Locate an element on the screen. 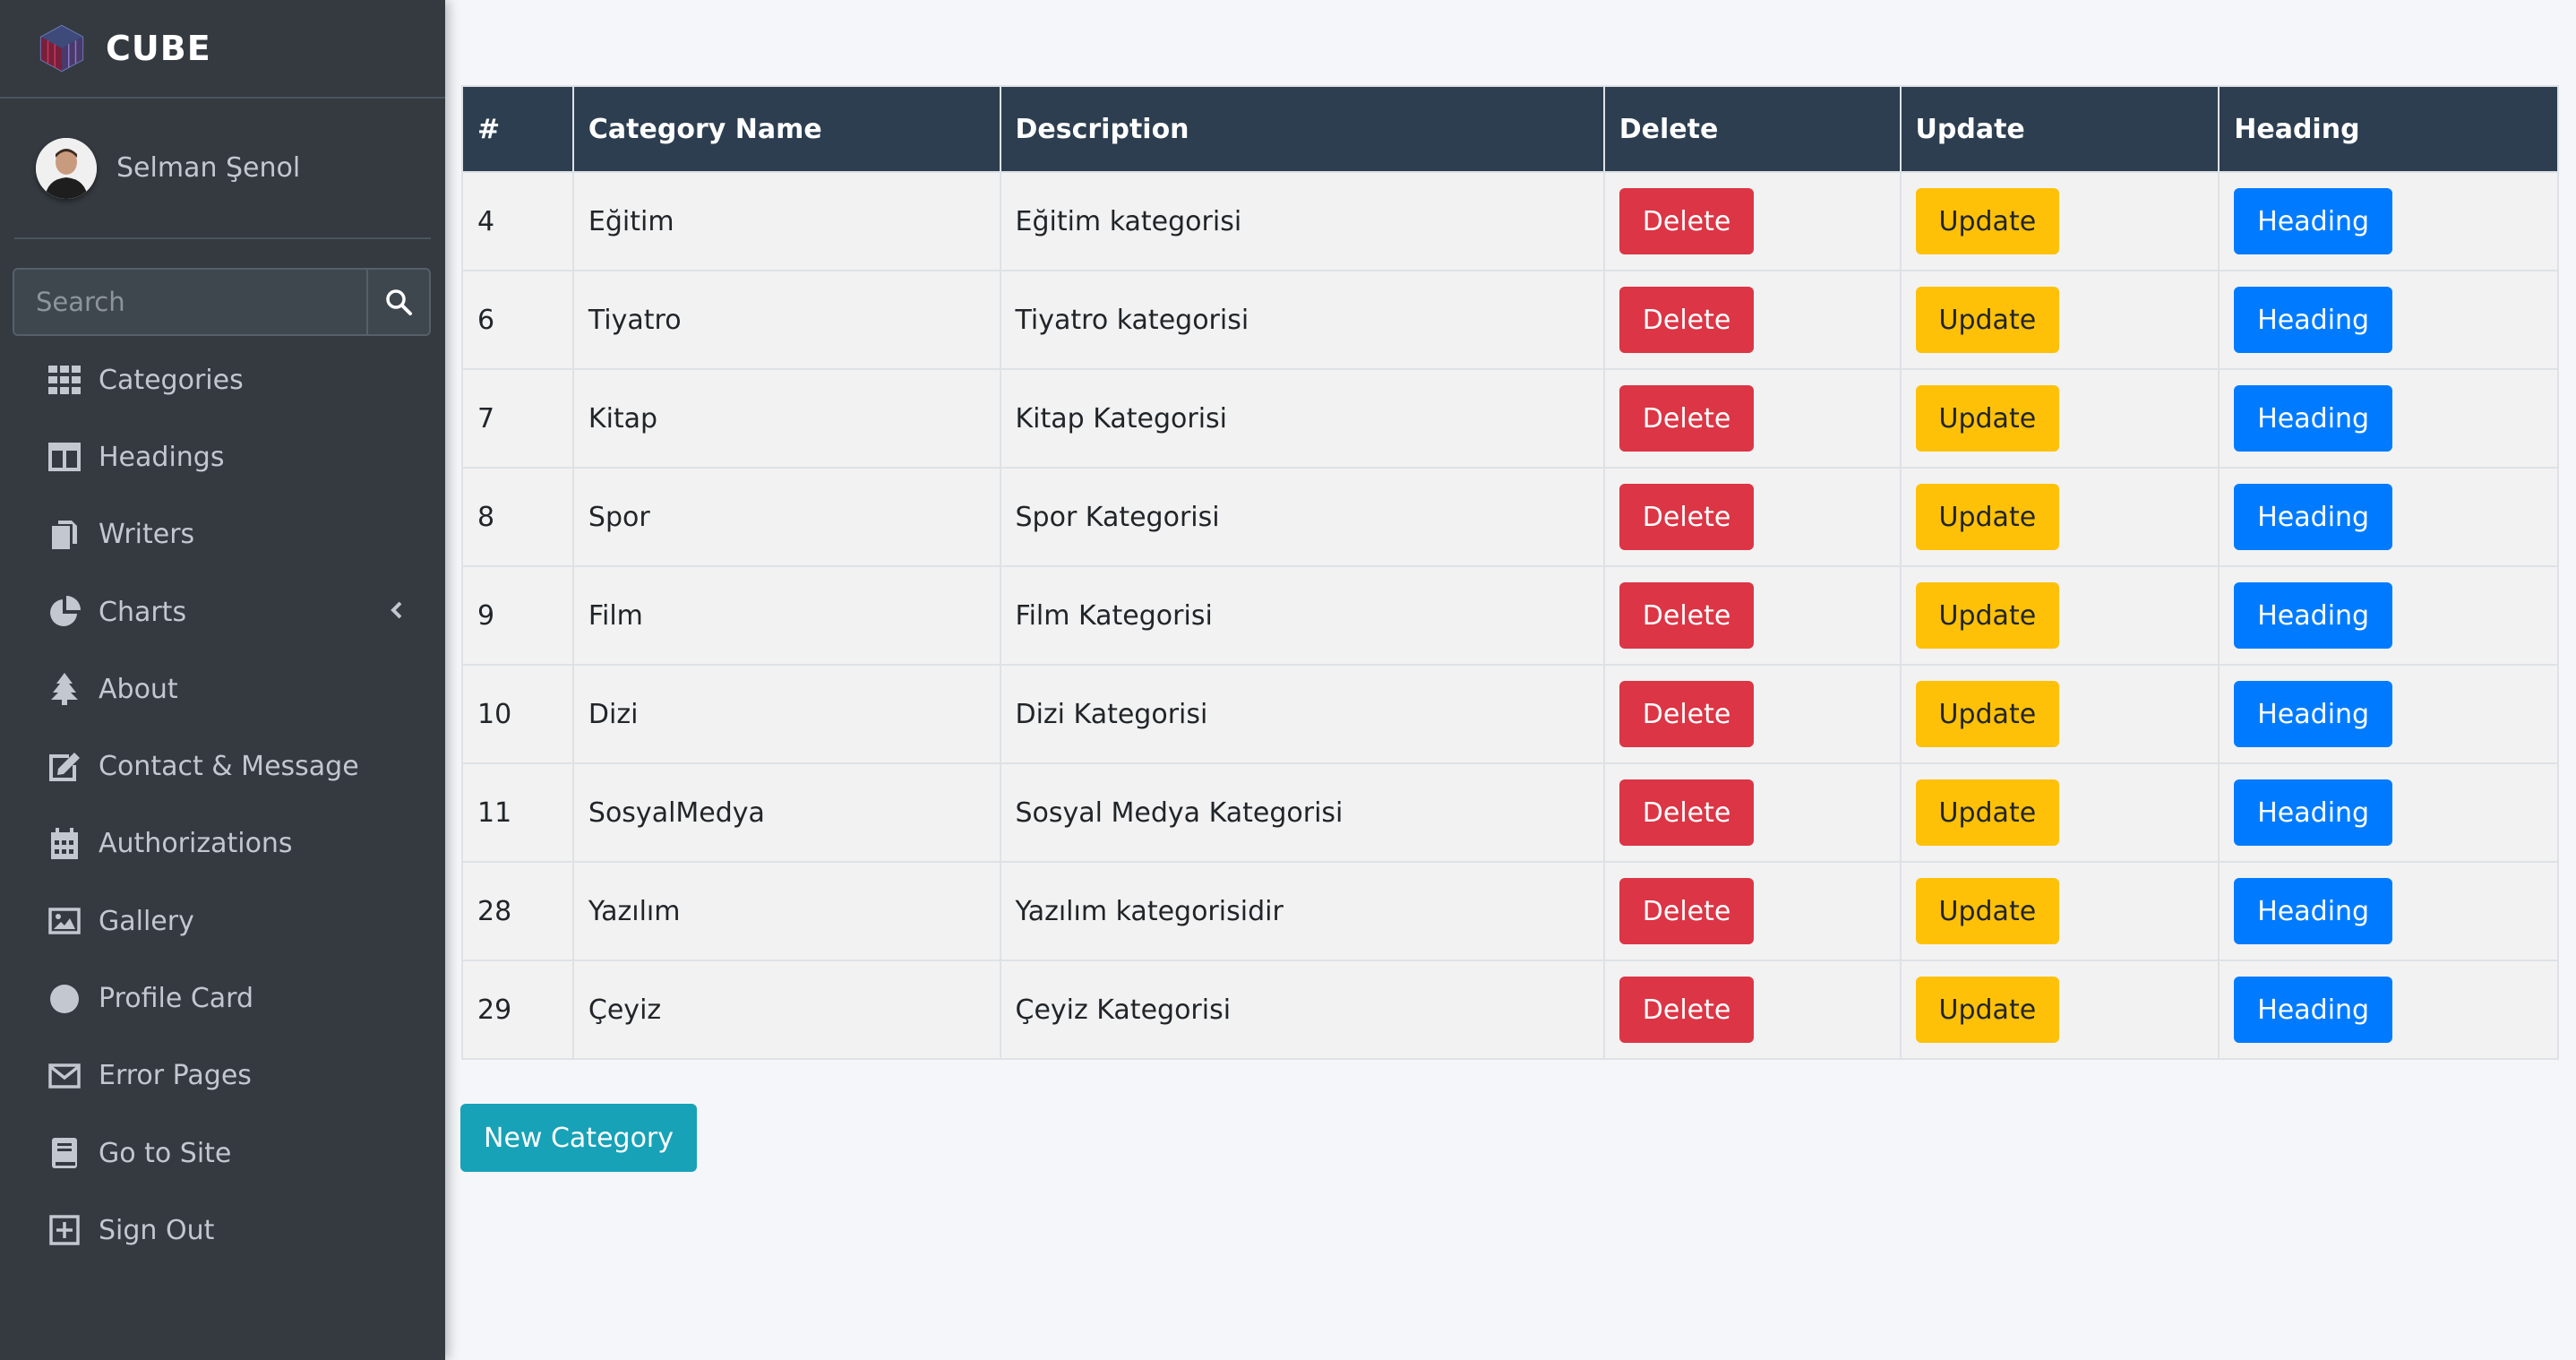 This screenshot has width=2576, height=1360. cell-id: 6 is located at coordinates (517, 320).